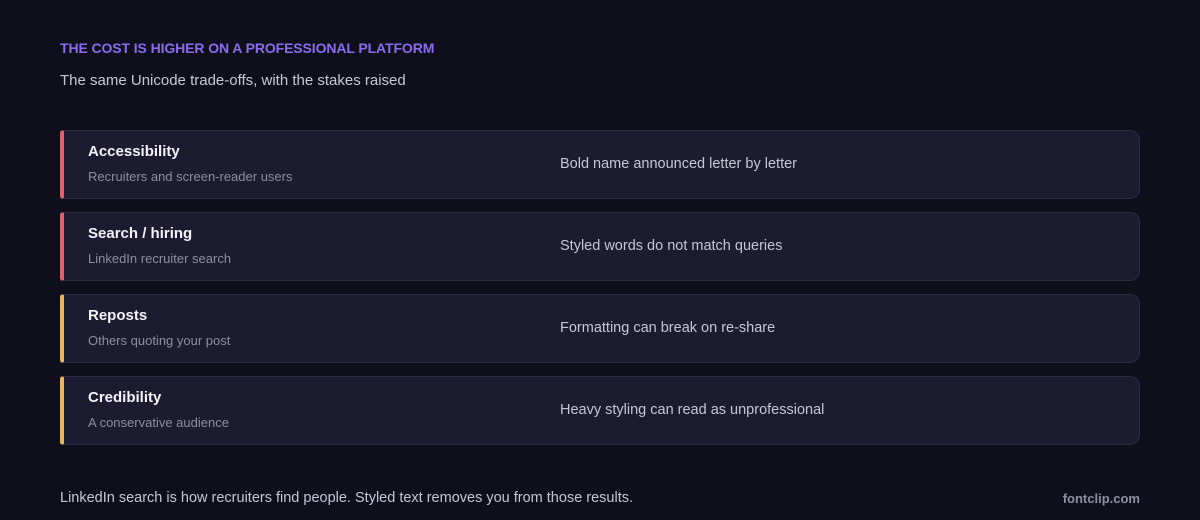  Describe the element at coordinates (160, 258) in the screenshot. I see `row-subtitle: LinkedIn recruiter search` at that location.